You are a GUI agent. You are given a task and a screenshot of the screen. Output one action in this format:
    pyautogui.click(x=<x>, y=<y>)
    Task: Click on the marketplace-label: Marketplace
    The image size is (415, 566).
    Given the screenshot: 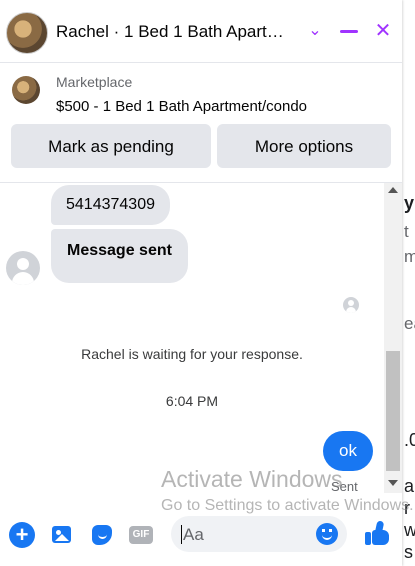 What is the action you would take?
    pyautogui.click(x=94, y=82)
    